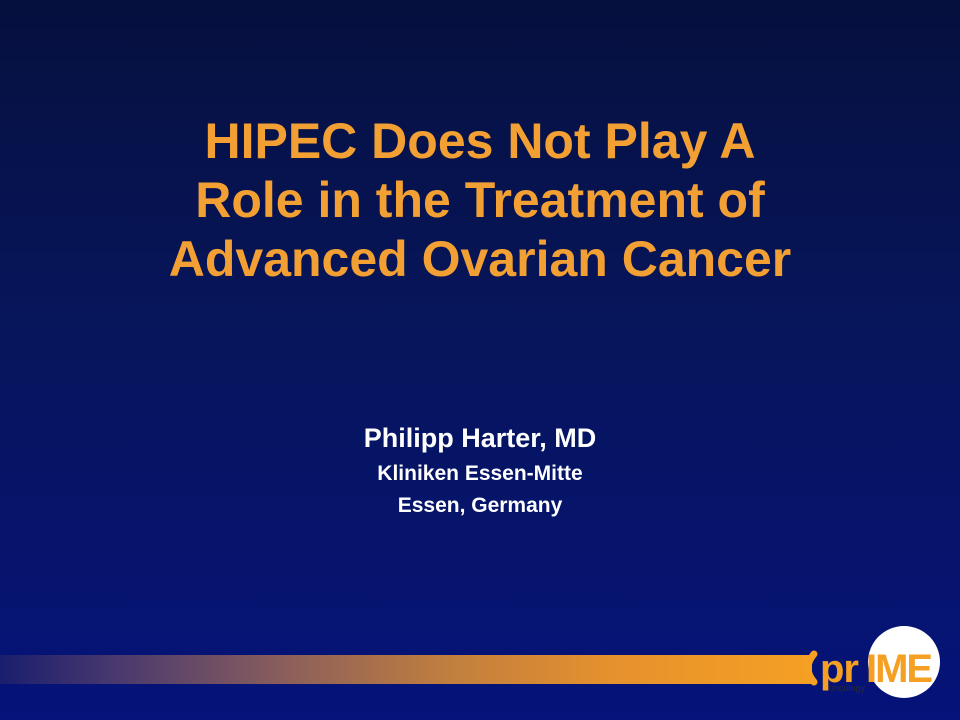 This screenshot has width=960, height=720. What do you see at coordinates (406, 669) in the screenshot?
I see `gradient-footer-bar` at bounding box center [406, 669].